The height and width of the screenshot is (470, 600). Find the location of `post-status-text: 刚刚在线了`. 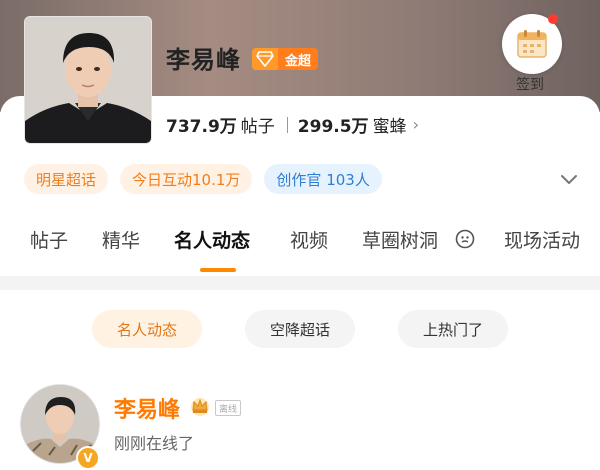

post-status-text: 刚刚在线了 is located at coordinates (154, 443).